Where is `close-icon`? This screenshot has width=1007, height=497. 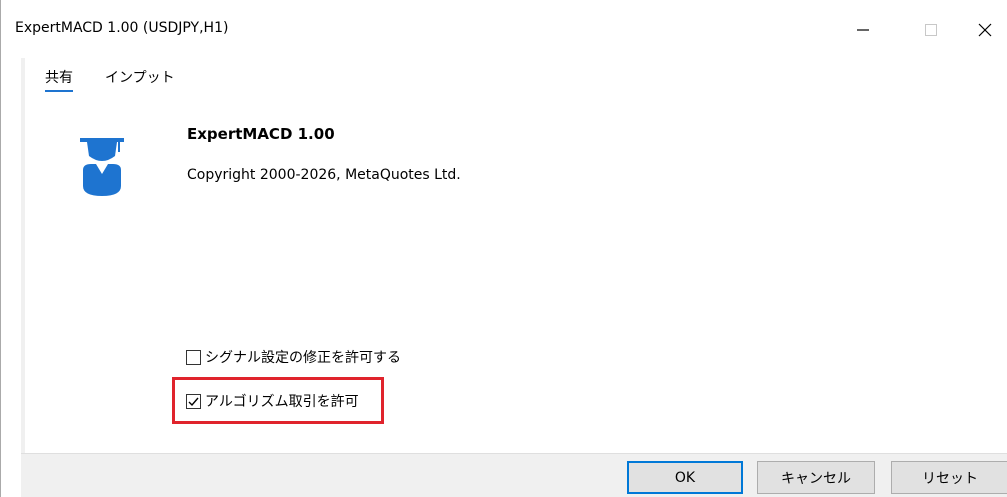 close-icon is located at coordinates (985, 30).